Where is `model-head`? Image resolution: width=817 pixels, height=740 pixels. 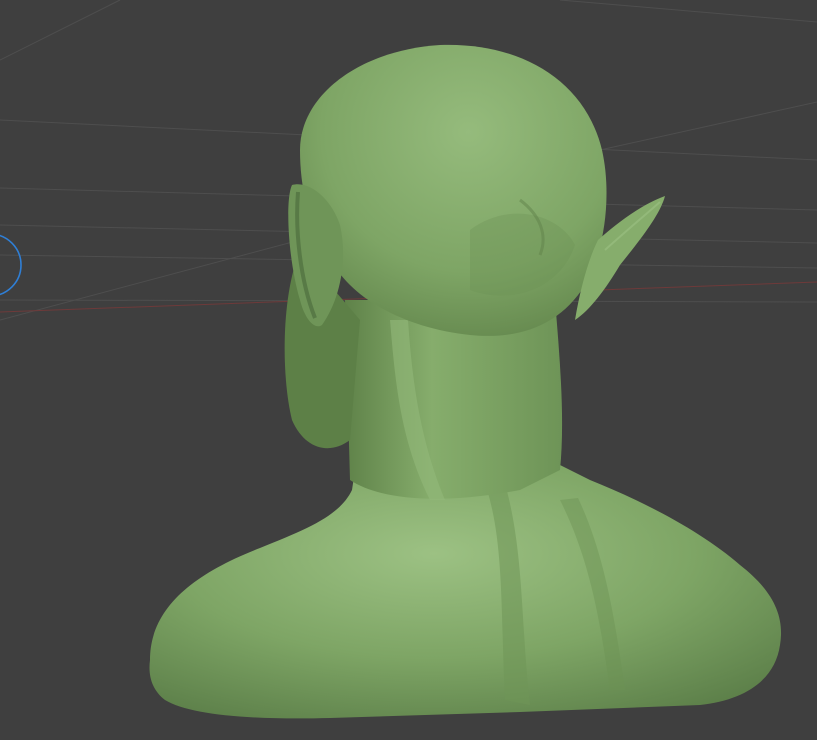 model-head is located at coordinates (453, 190).